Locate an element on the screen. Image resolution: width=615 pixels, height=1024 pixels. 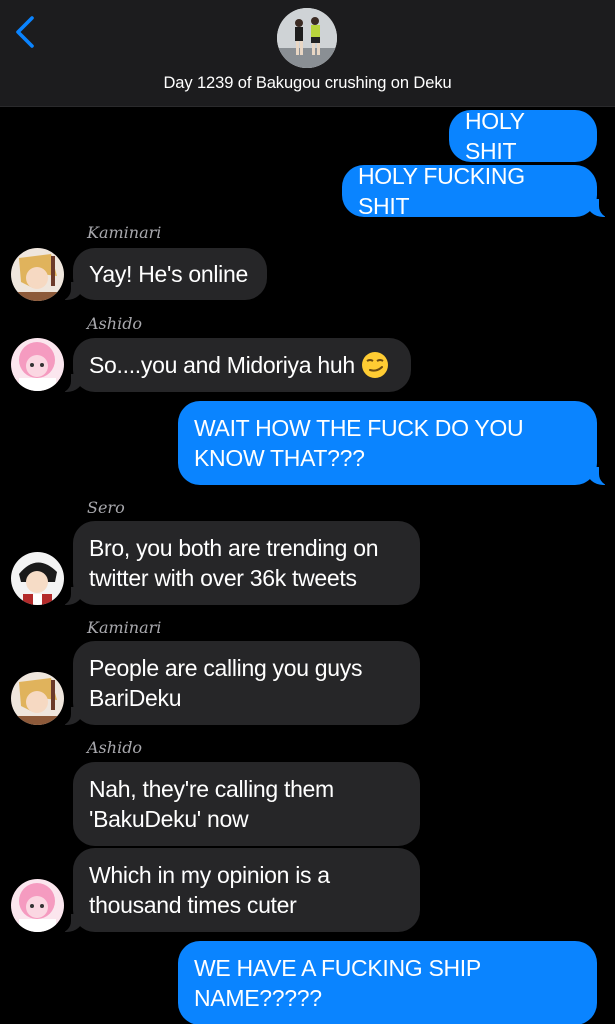
message-text: Nah, they're calling them 'BakuDeku' now is located at coordinates (211, 804).